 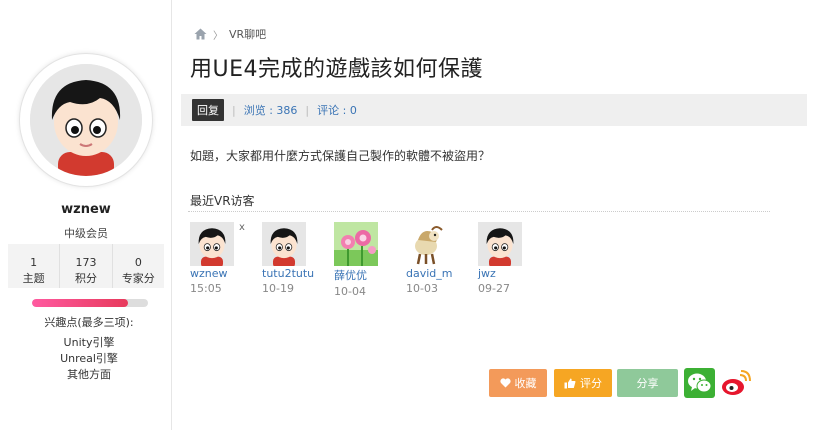 What do you see at coordinates (89, 342) in the screenshot?
I see `hobby-item: Unity引擎` at bounding box center [89, 342].